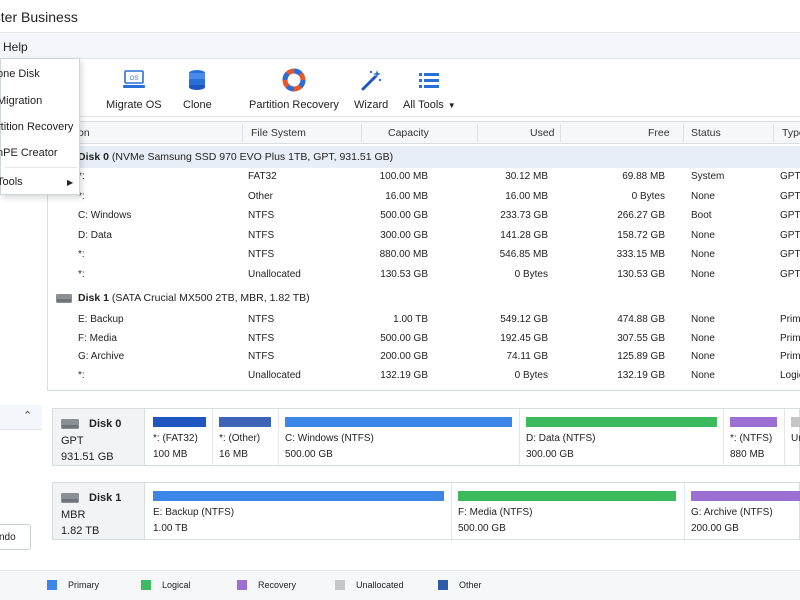  Describe the element at coordinates (36, 127) in the screenshot. I see `menu-item-partition-recovery: rtition Recovery` at that location.